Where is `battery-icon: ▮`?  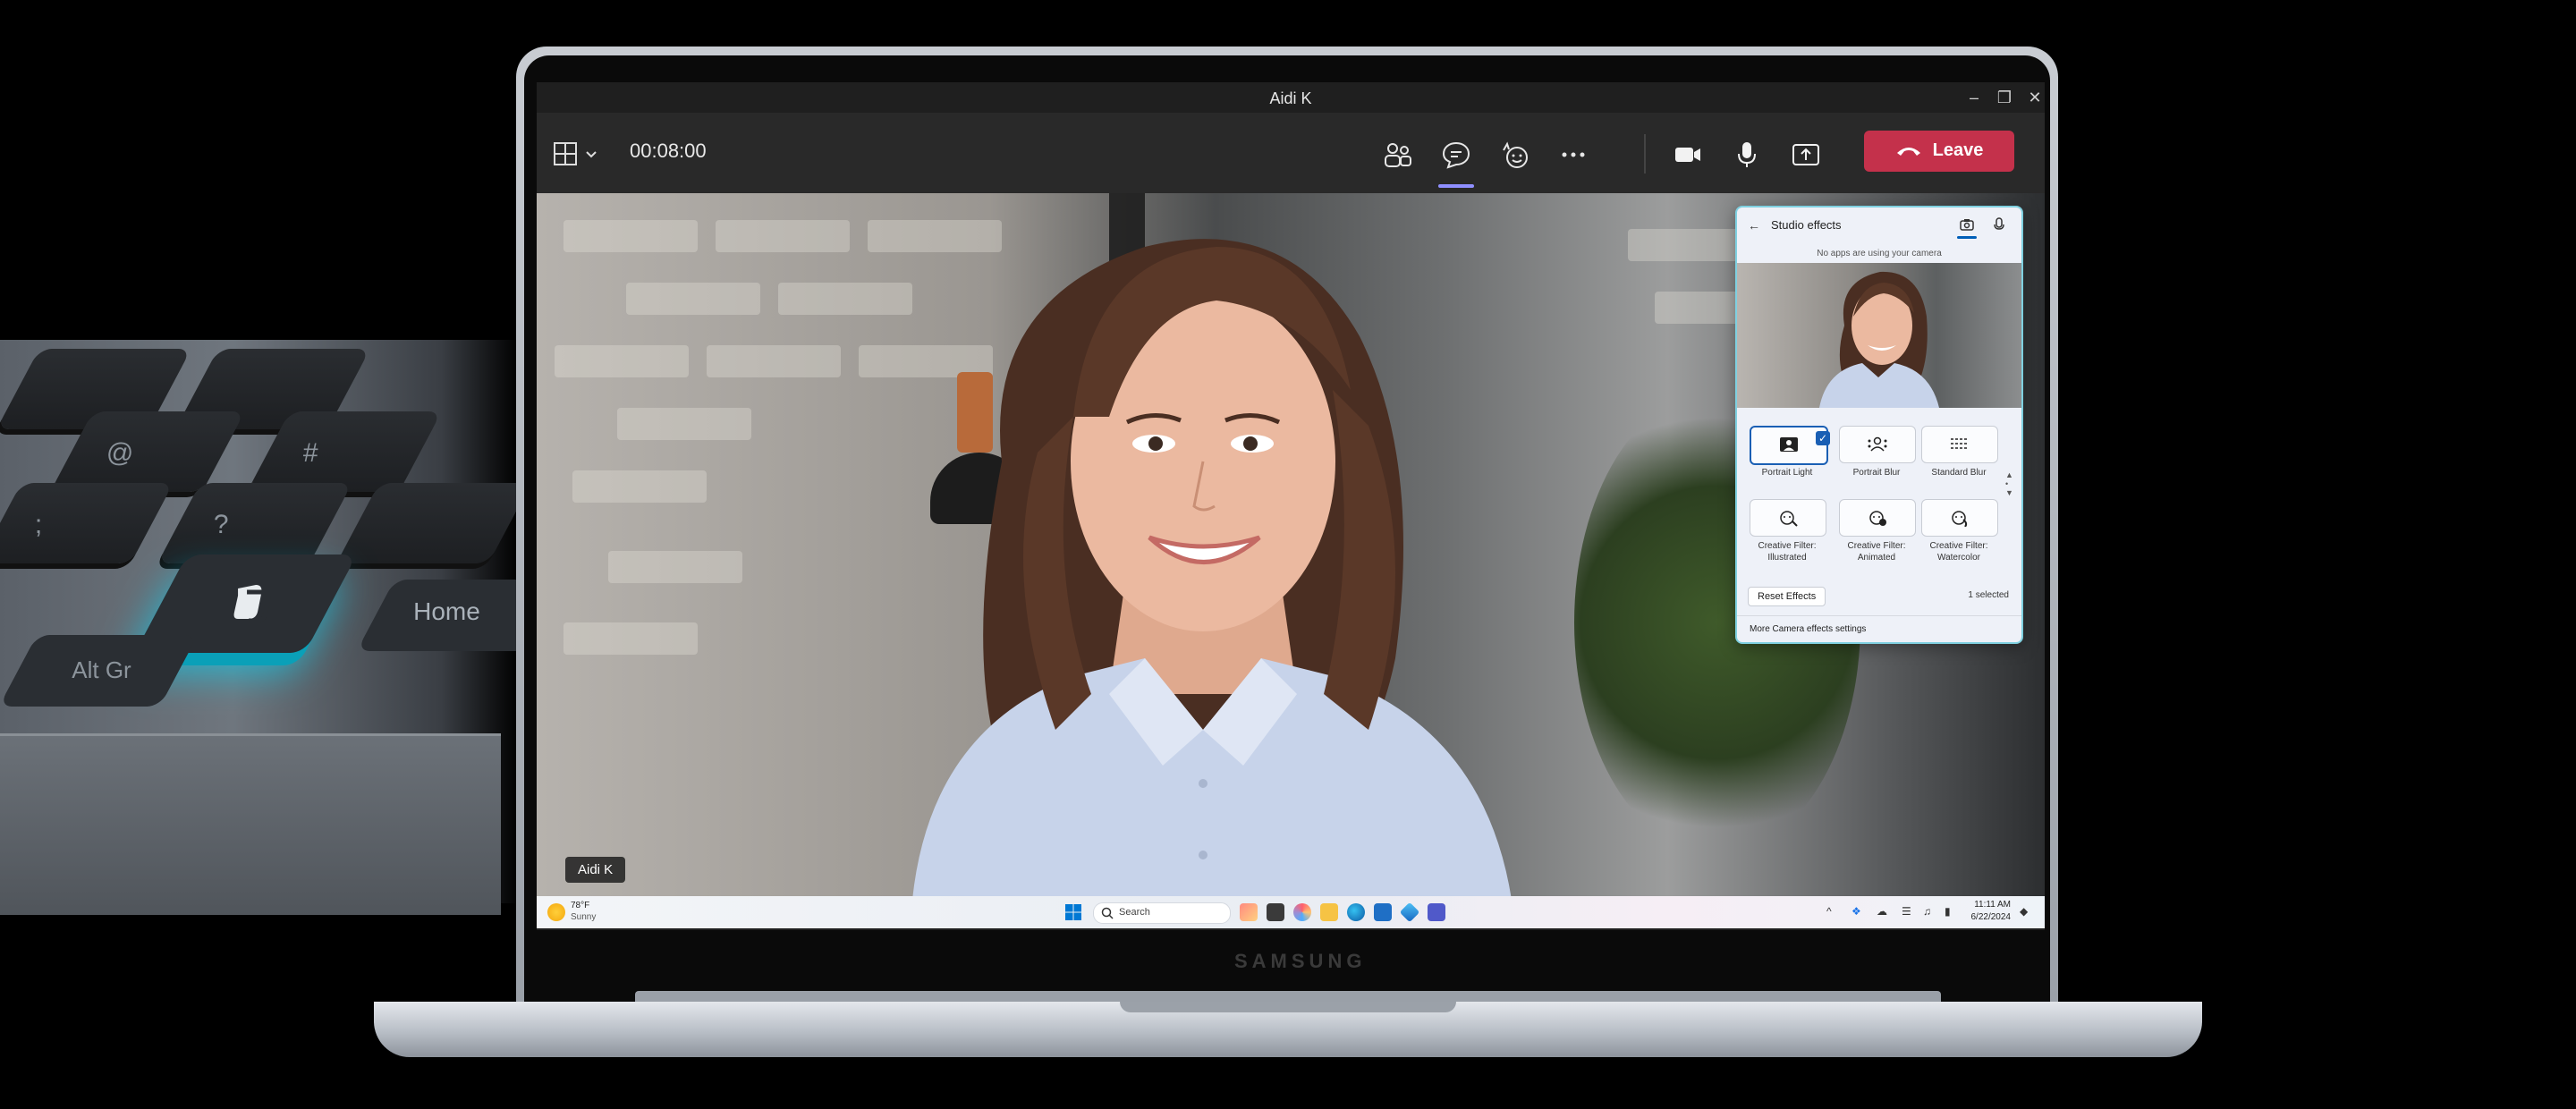 battery-icon: ▮ is located at coordinates (1948, 912).